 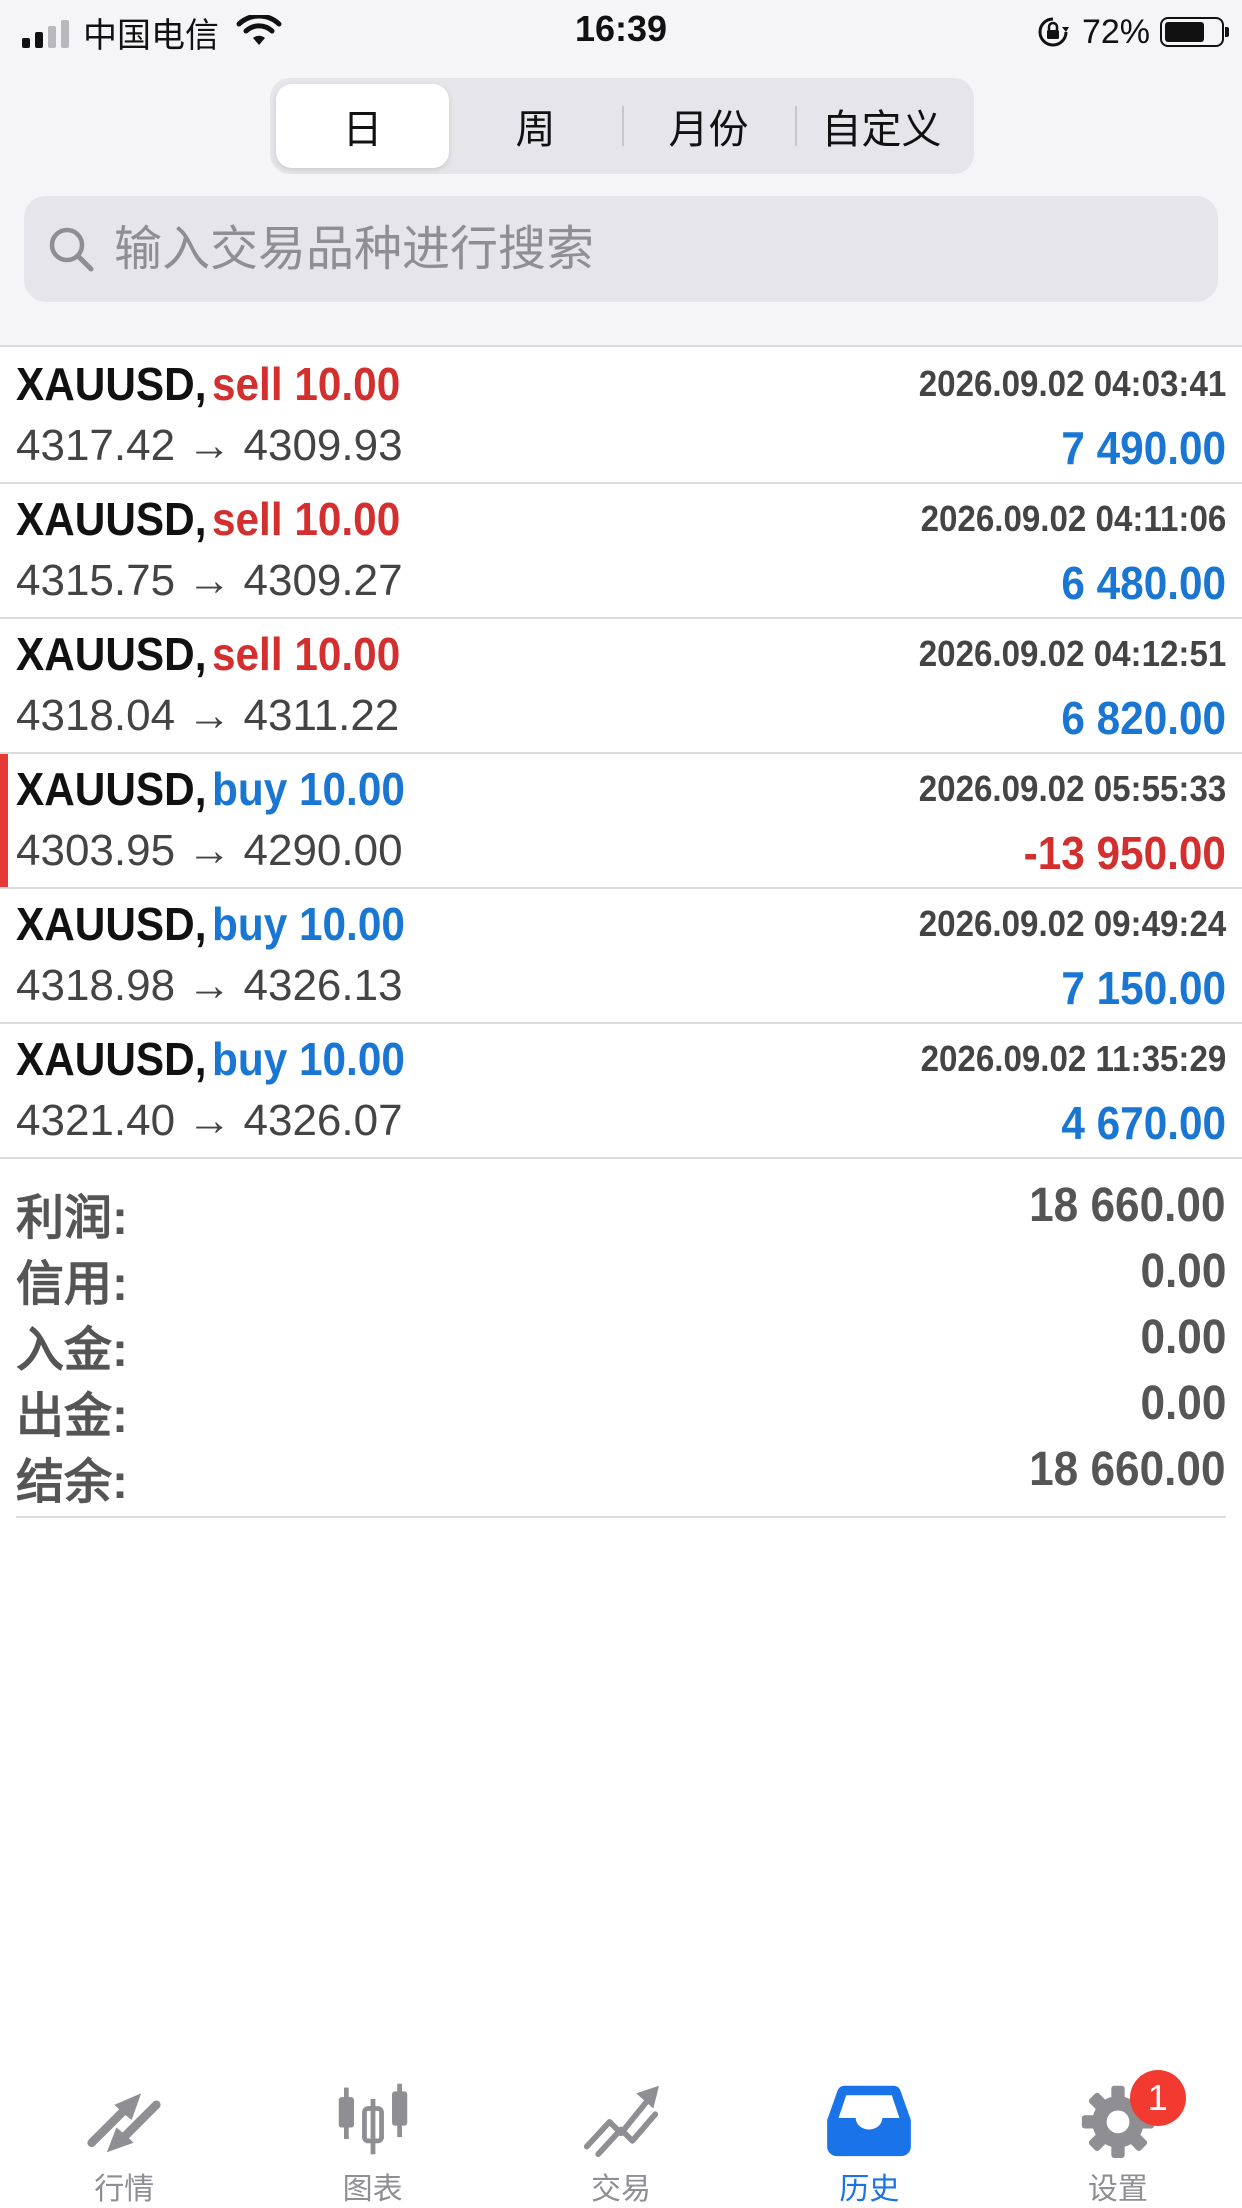 What do you see at coordinates (209, 445) in the screenshot?
I see `trade-open-close-prices: 4317.42 → 4309.93` at bounding box center [209, 445].